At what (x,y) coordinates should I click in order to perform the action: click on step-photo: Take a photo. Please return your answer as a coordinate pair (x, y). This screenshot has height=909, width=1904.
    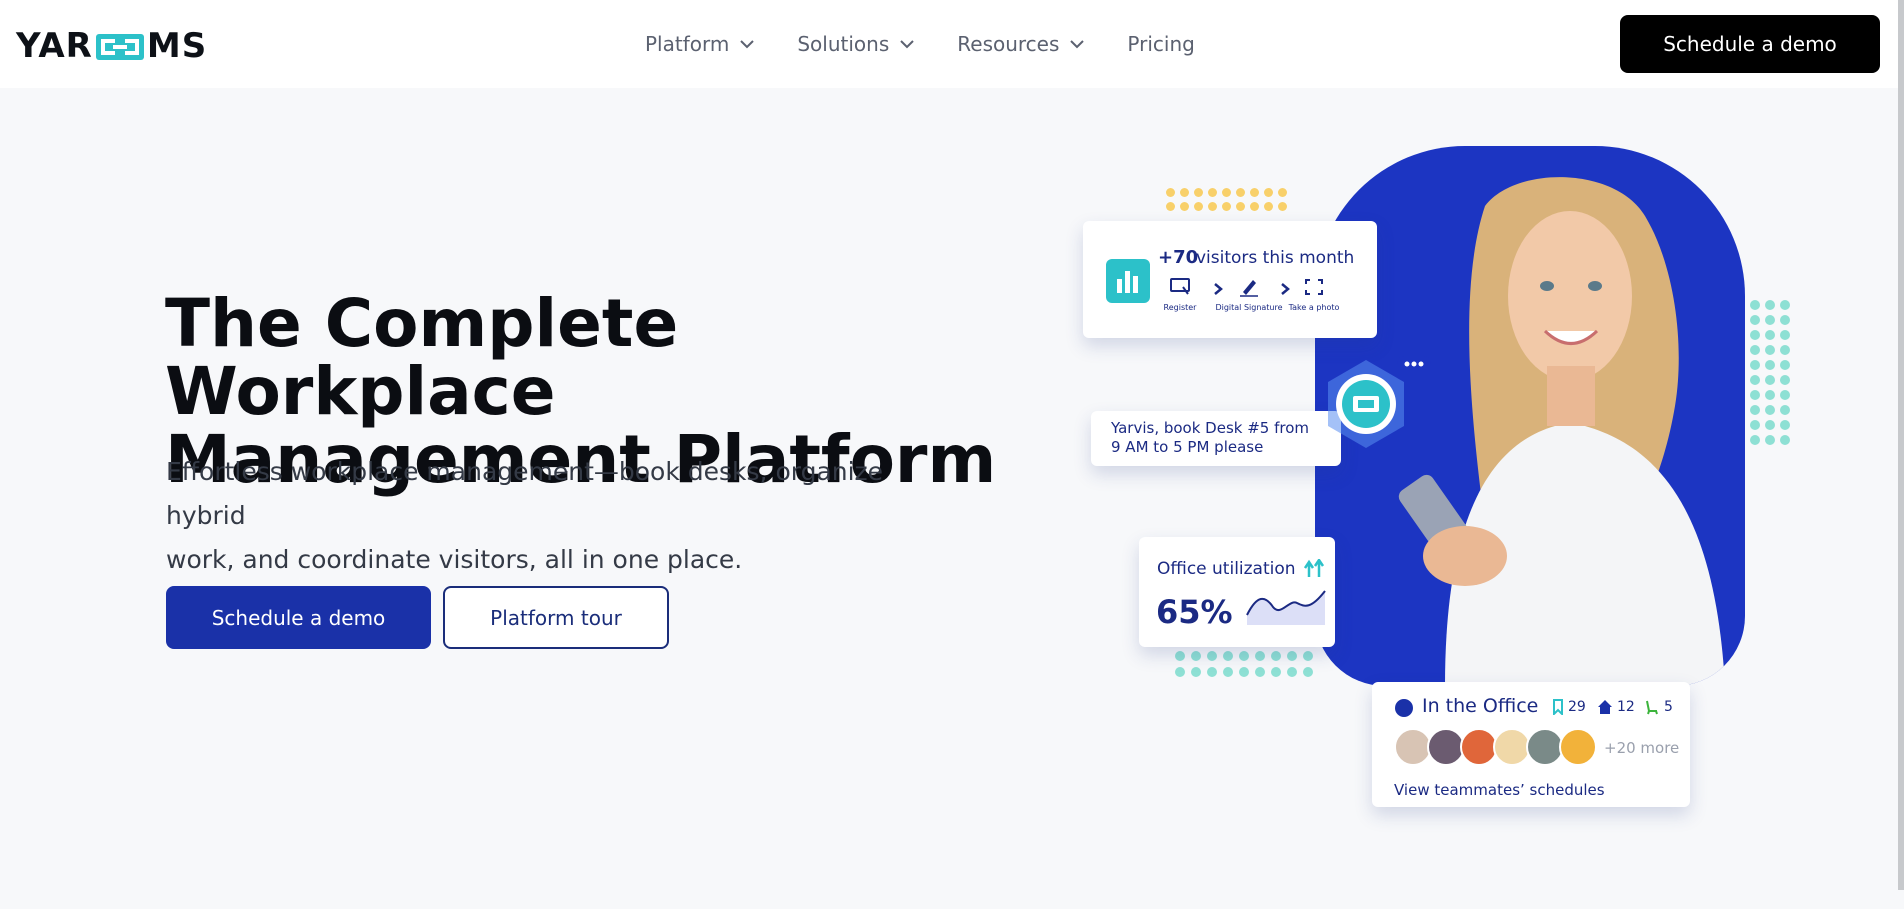
    Looking at the image, I should click on (1314, 294).